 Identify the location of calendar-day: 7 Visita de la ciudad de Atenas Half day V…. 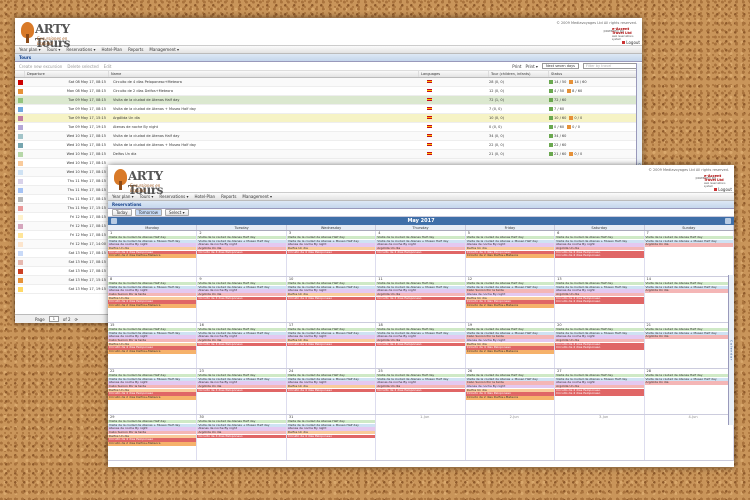
(689, 253).